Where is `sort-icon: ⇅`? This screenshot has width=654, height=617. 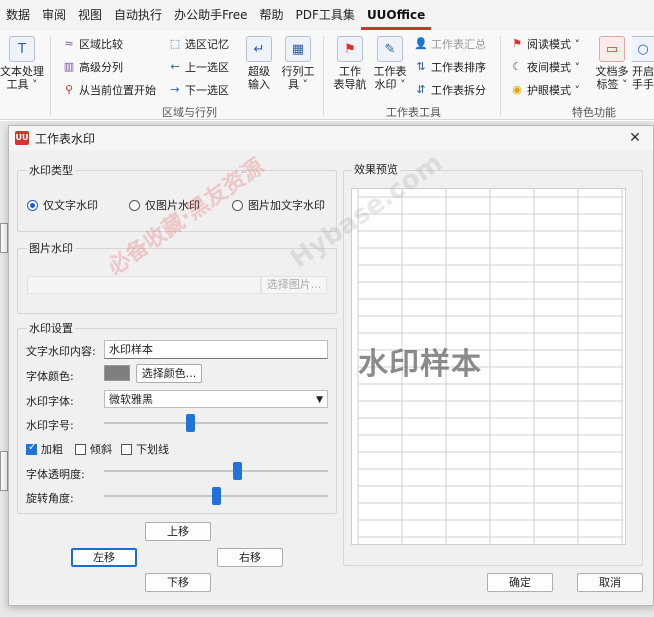 sort-icon: ⇅ is located at coordinates (421, 66).